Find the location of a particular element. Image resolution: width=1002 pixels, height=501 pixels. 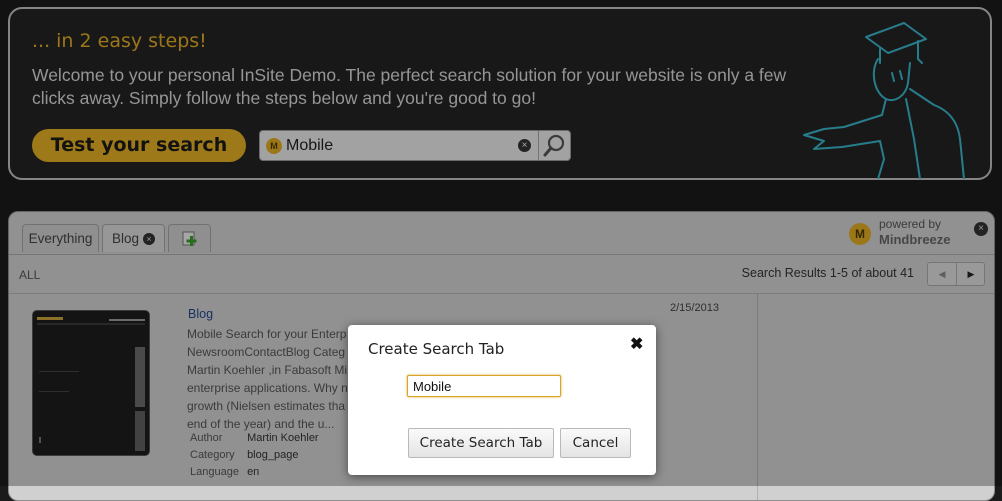

tab-name-input is located at coordinates (484, 386).